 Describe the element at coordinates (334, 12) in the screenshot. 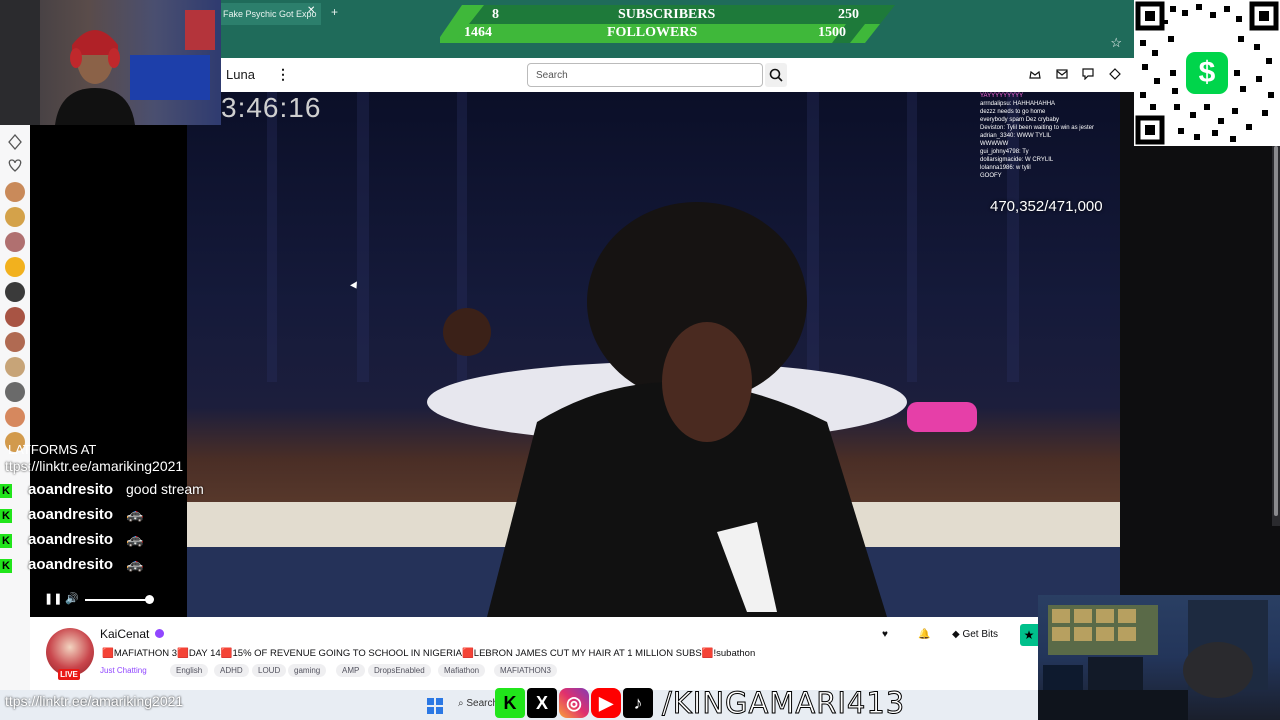

I see `new-tab-button: +` at that location.